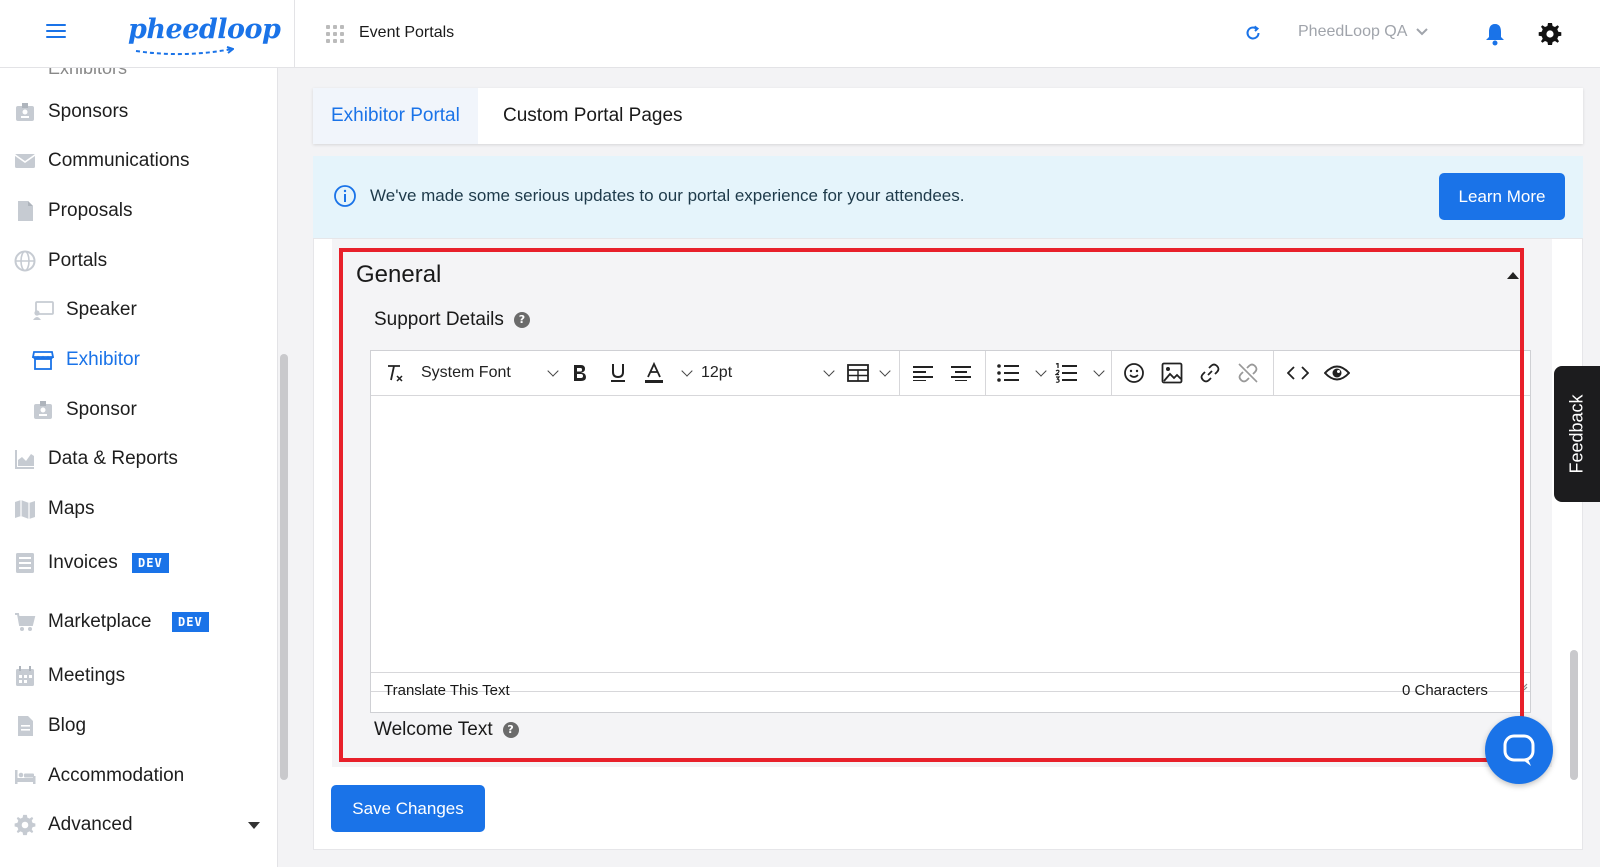  Describe the element at coordinates (294, 34) in the screenshot. I see `divider` at that location.